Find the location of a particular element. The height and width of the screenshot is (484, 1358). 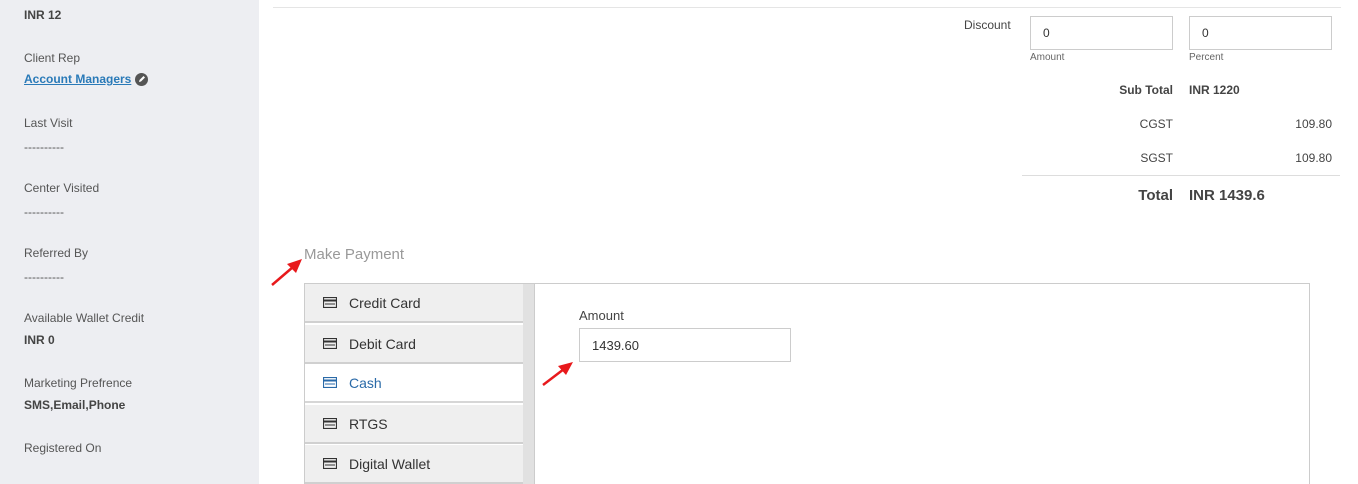

referred-by-label: Referred By is located at coordinates (56, 253).